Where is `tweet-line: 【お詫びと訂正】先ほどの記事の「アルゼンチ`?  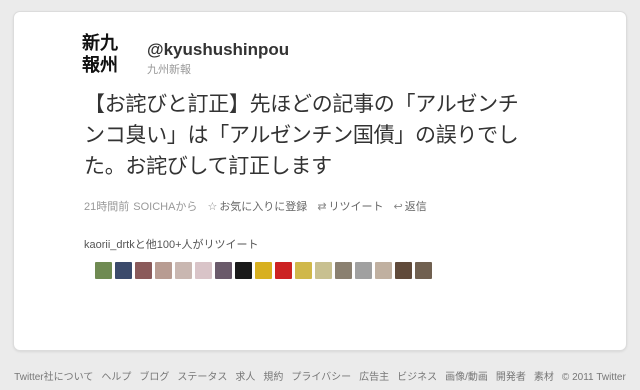
tweet-line: 【お詫びと訂正】先ほどの記事の「アルゼンチ is located at coordinates (301, 104).